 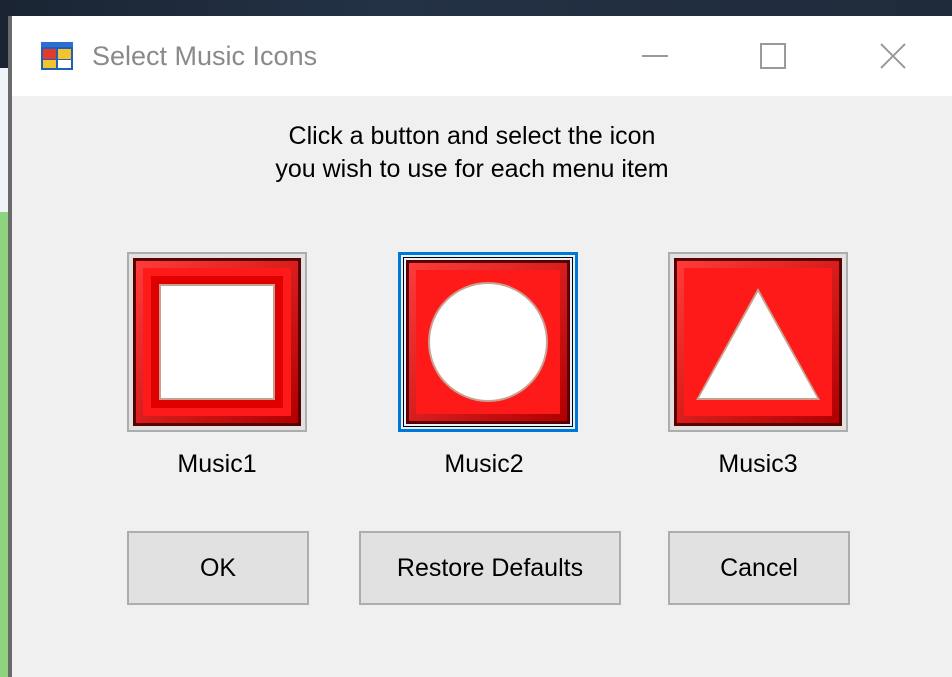 What do you see at coordinates (490, 568) in the screenshot?
I see `restore-defaults-button: Restore Defaults` at bounding box center [490, 568].